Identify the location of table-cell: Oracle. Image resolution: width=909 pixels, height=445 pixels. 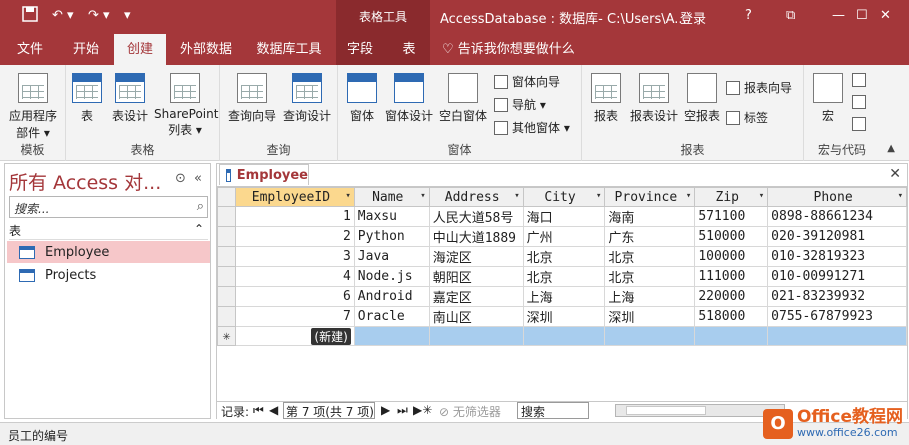
(391, 316).